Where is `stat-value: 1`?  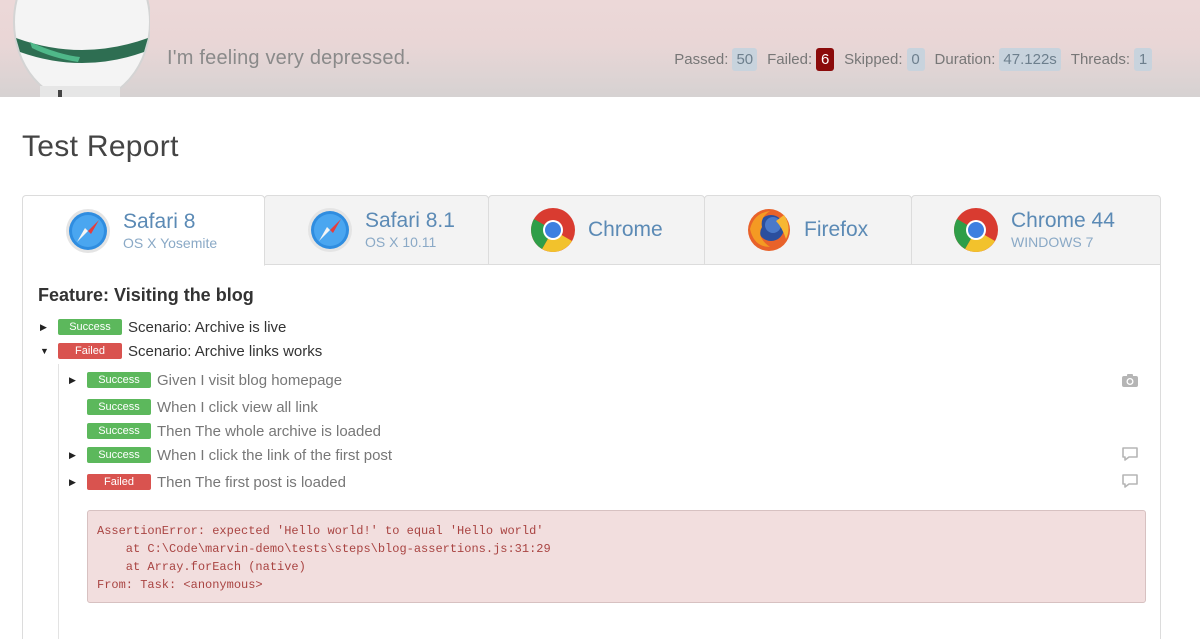 stat-value: 1 is located at coordinates (1143, 59).